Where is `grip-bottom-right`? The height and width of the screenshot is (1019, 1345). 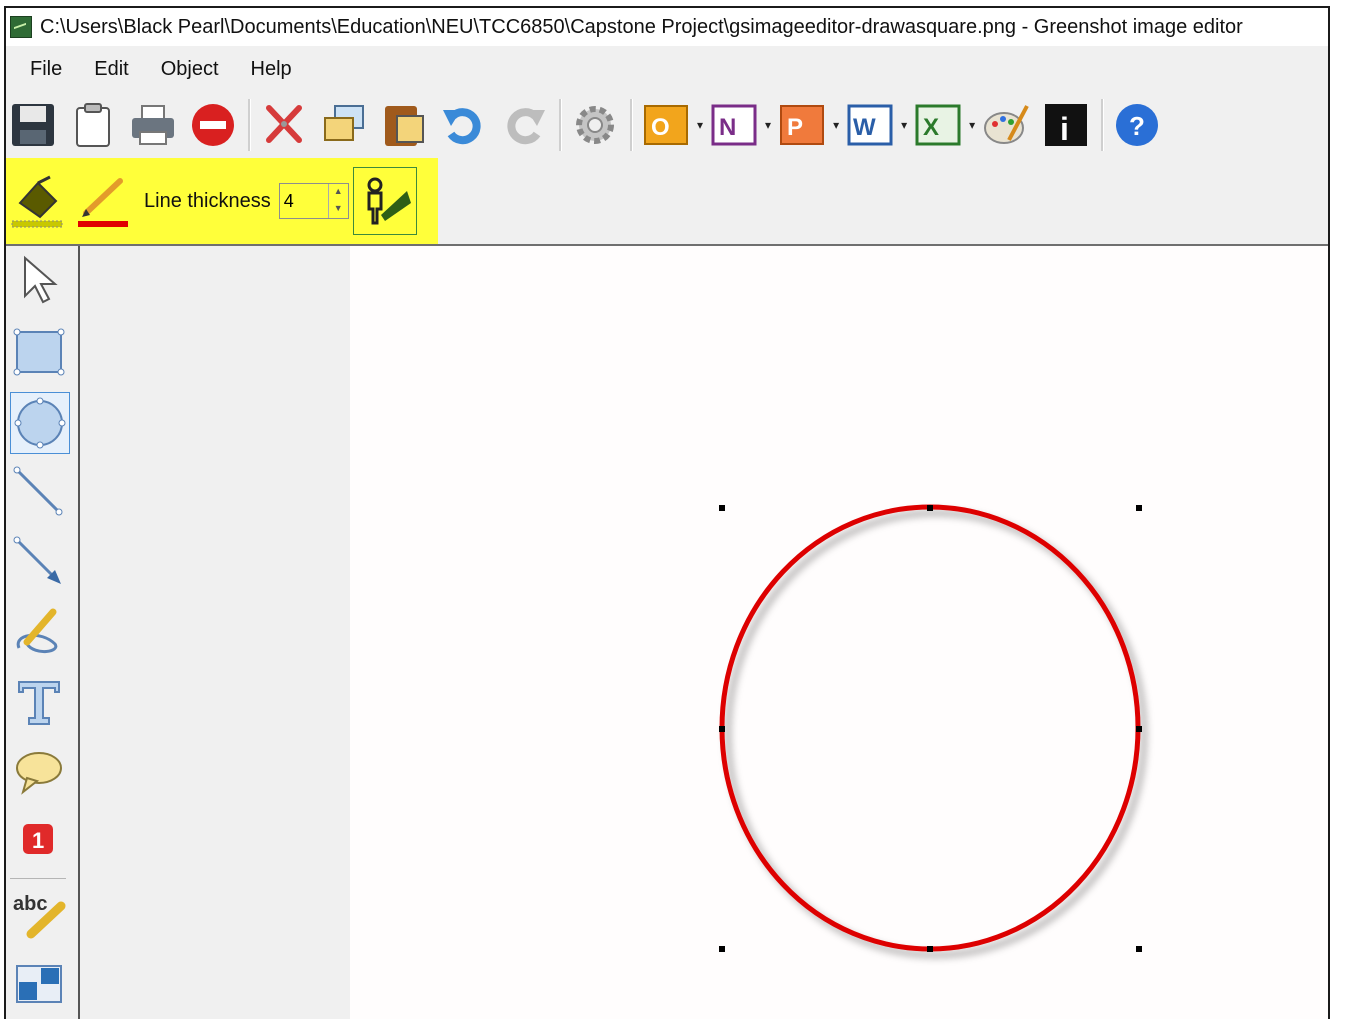 grip-bottom-right is located at coordinates (1139, 949).